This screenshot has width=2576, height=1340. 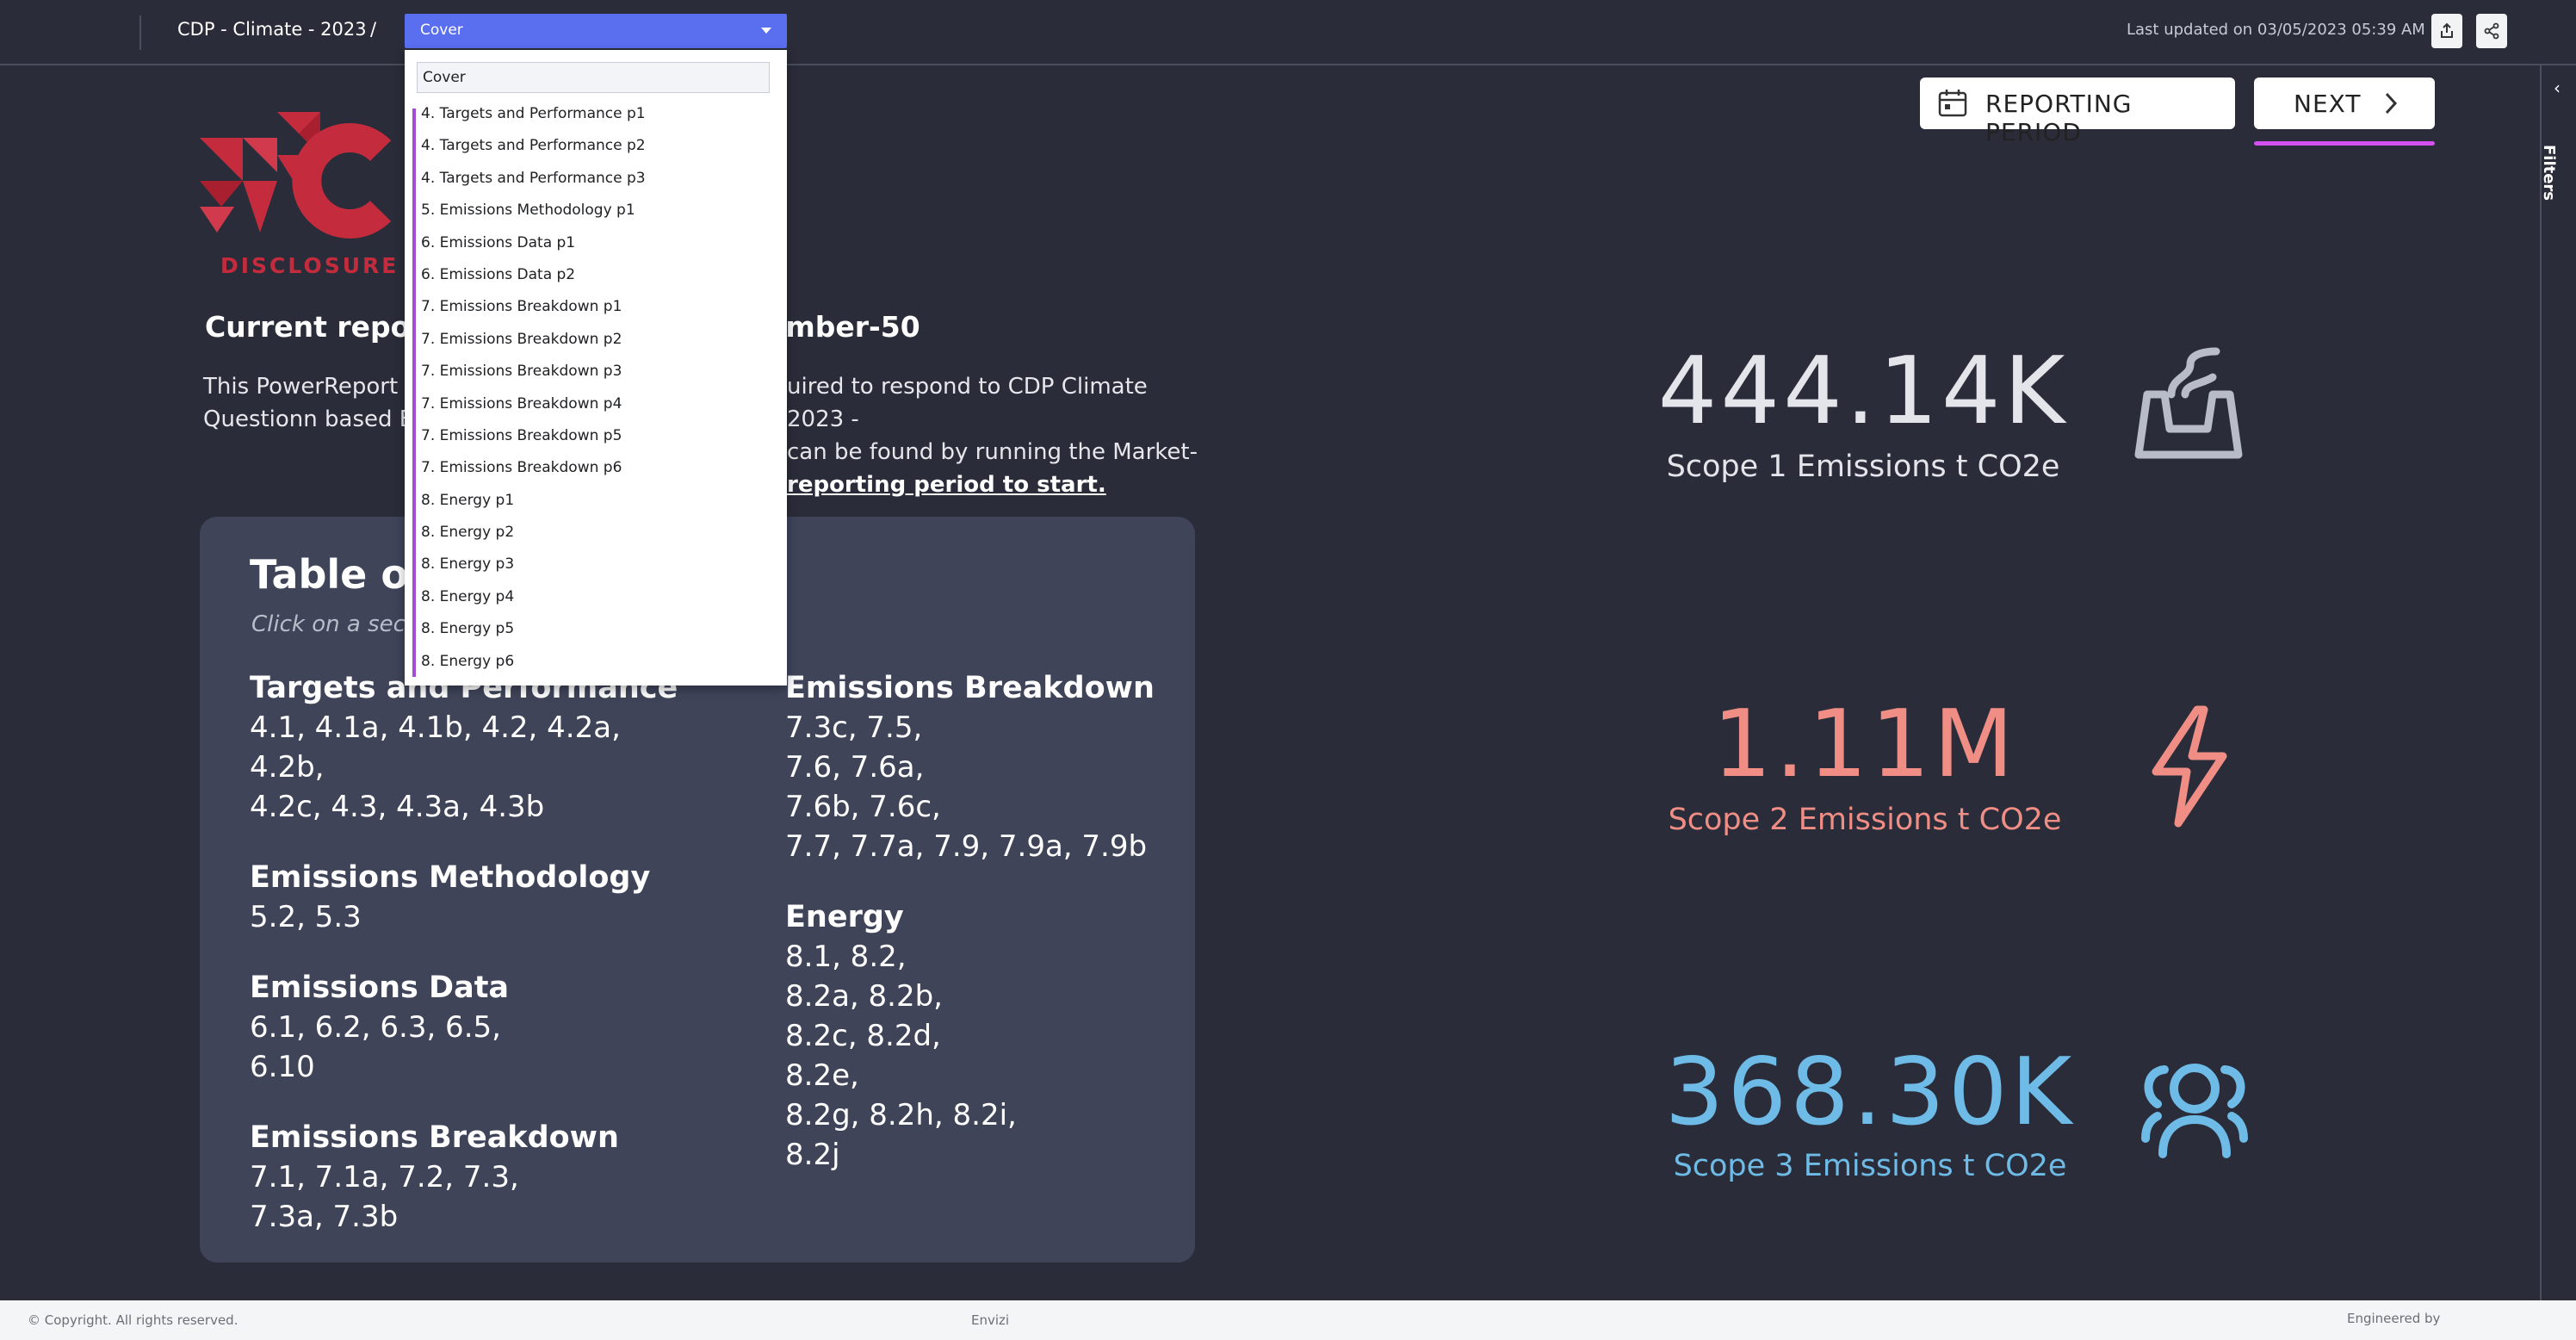 I want to click on lightning-icon, so click(x=2189, y=766).